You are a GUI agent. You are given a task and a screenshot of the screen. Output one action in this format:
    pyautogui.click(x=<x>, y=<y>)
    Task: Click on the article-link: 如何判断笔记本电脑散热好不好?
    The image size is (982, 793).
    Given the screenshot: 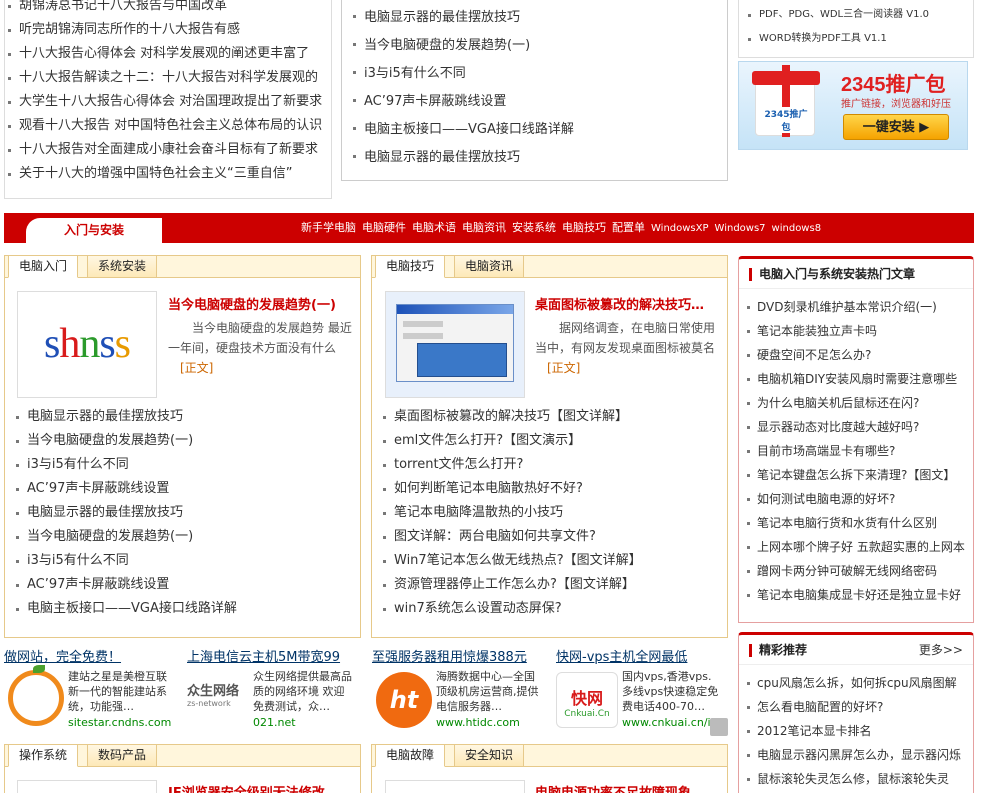 What is the action you would take?
    pyautogui.click(x=551, y=489)
    